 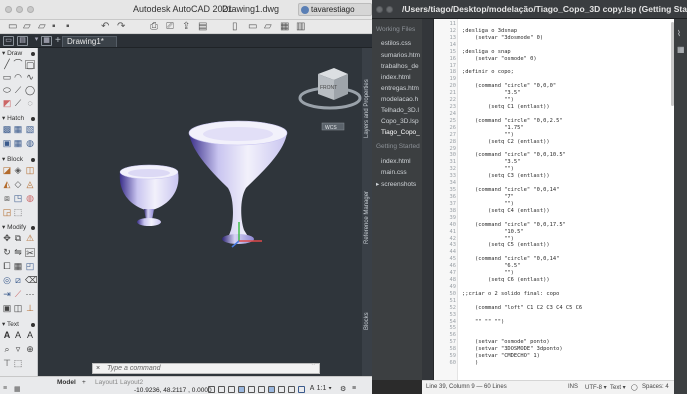 What do you see at coordinates (18, 308) in the screenshot?
I see `chamfer-icon: ◫` at bounding box center [18, 308].